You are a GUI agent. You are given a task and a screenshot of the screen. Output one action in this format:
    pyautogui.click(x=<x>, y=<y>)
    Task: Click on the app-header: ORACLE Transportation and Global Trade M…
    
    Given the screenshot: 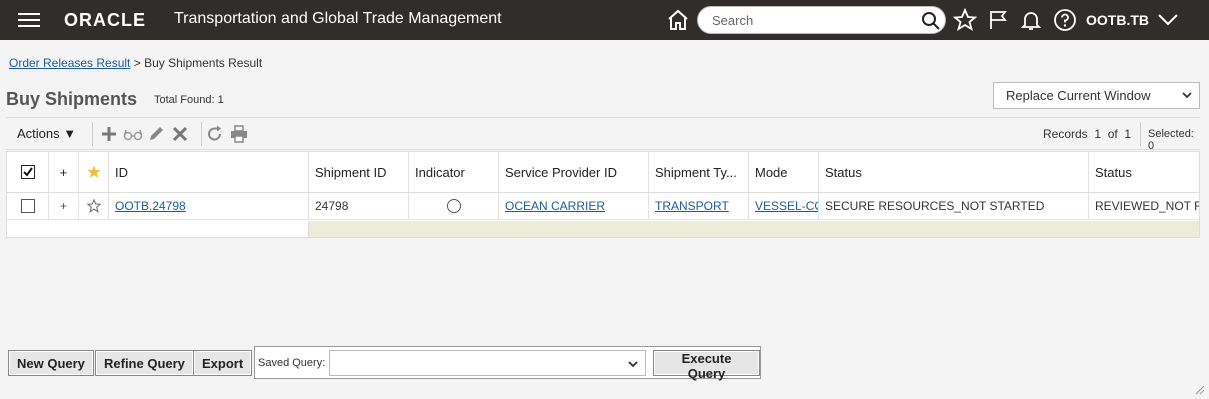 What is the action you would take?
    pyautogui.click(x=604, y=20)
    